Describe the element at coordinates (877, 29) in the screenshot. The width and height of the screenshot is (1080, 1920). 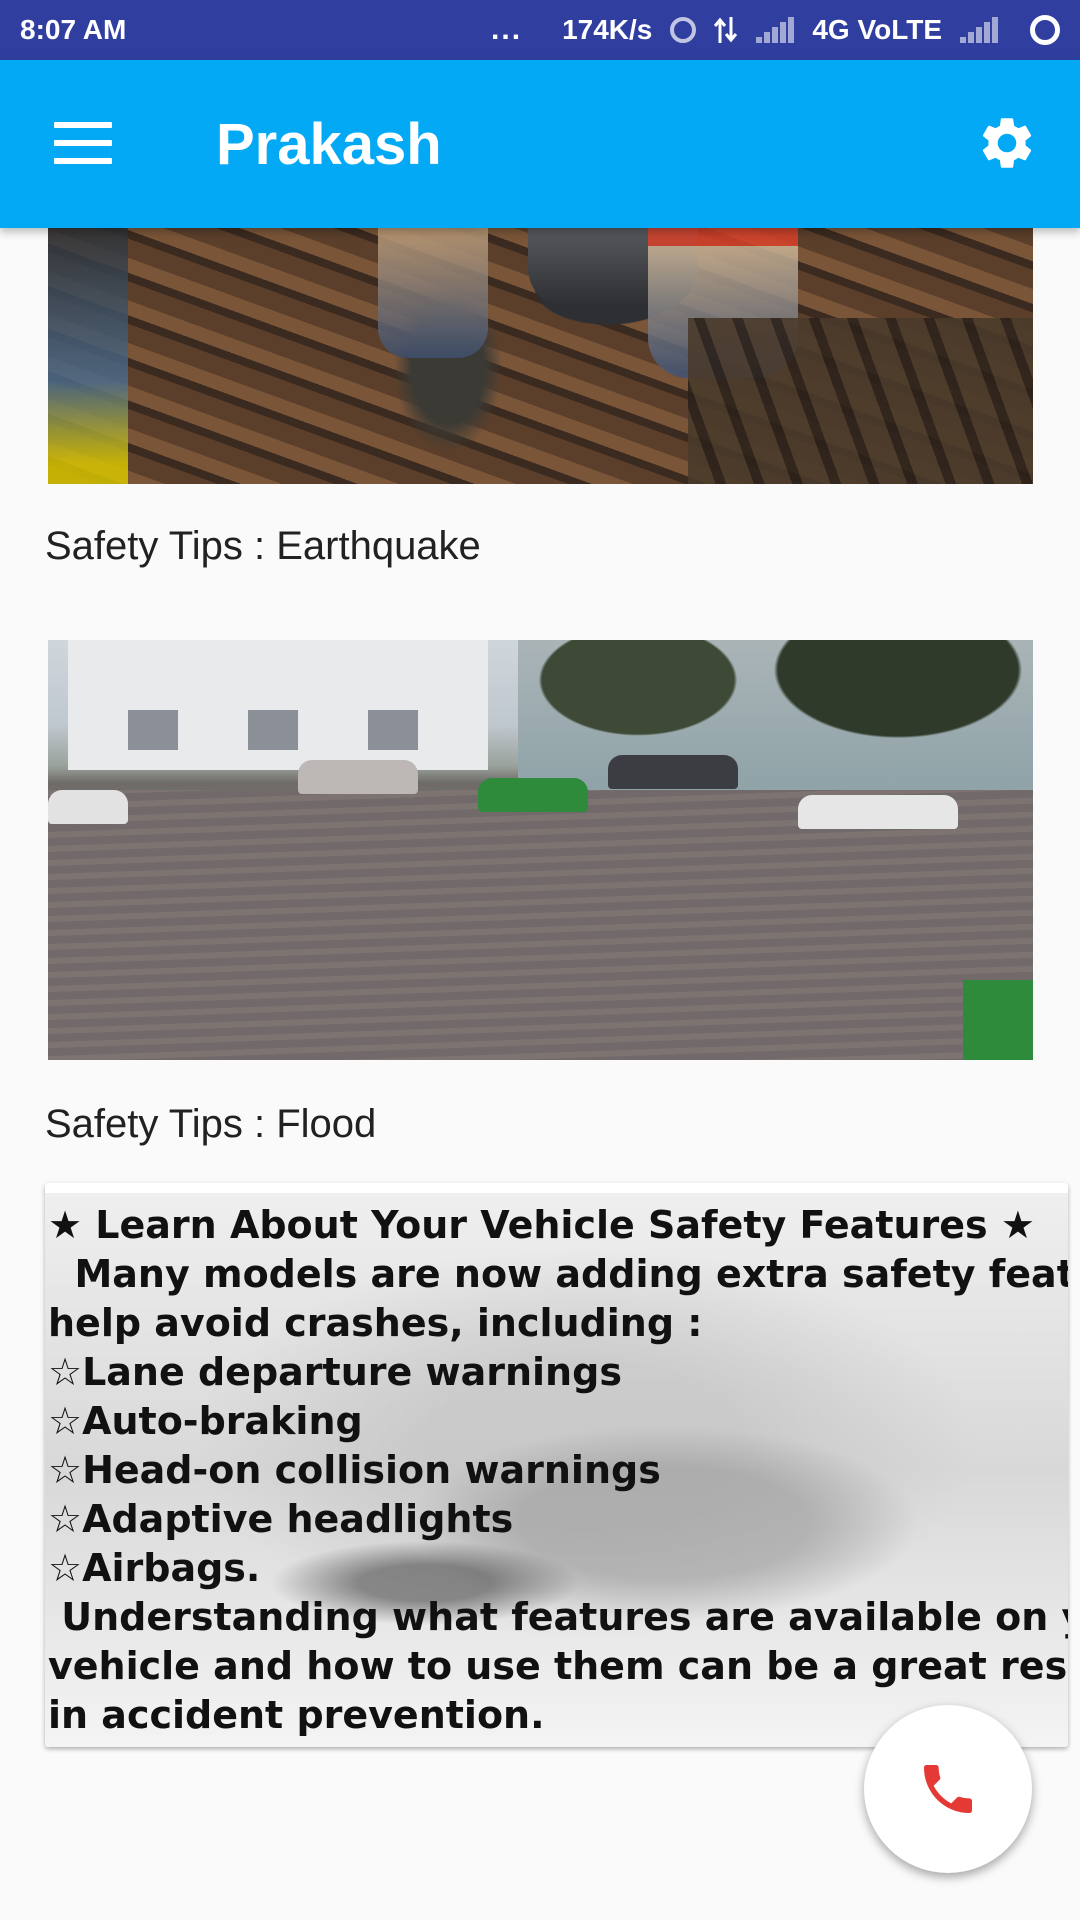
I see `network-type: 4G VoLTE` at that location.